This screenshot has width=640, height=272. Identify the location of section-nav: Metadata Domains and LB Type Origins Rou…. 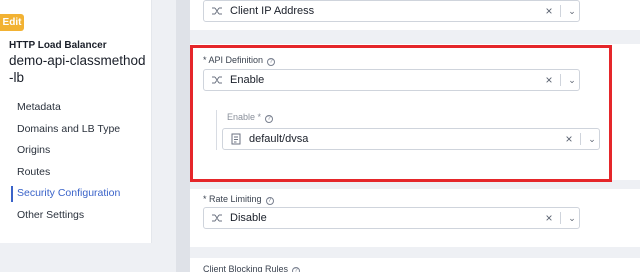
(75, 162).